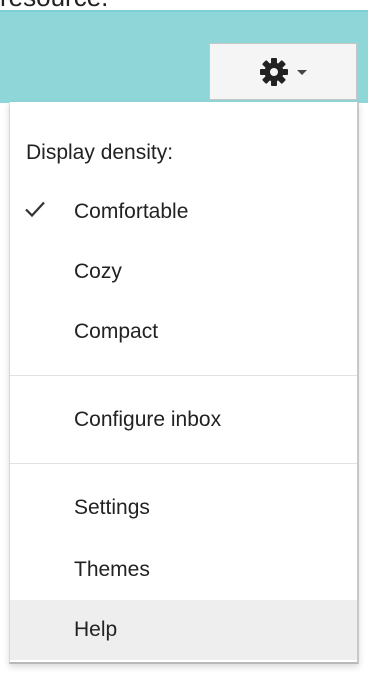 The width and height of the screenshot is (368, 677). I want to click on display-density-heading: Display density:, so click(100, 152).